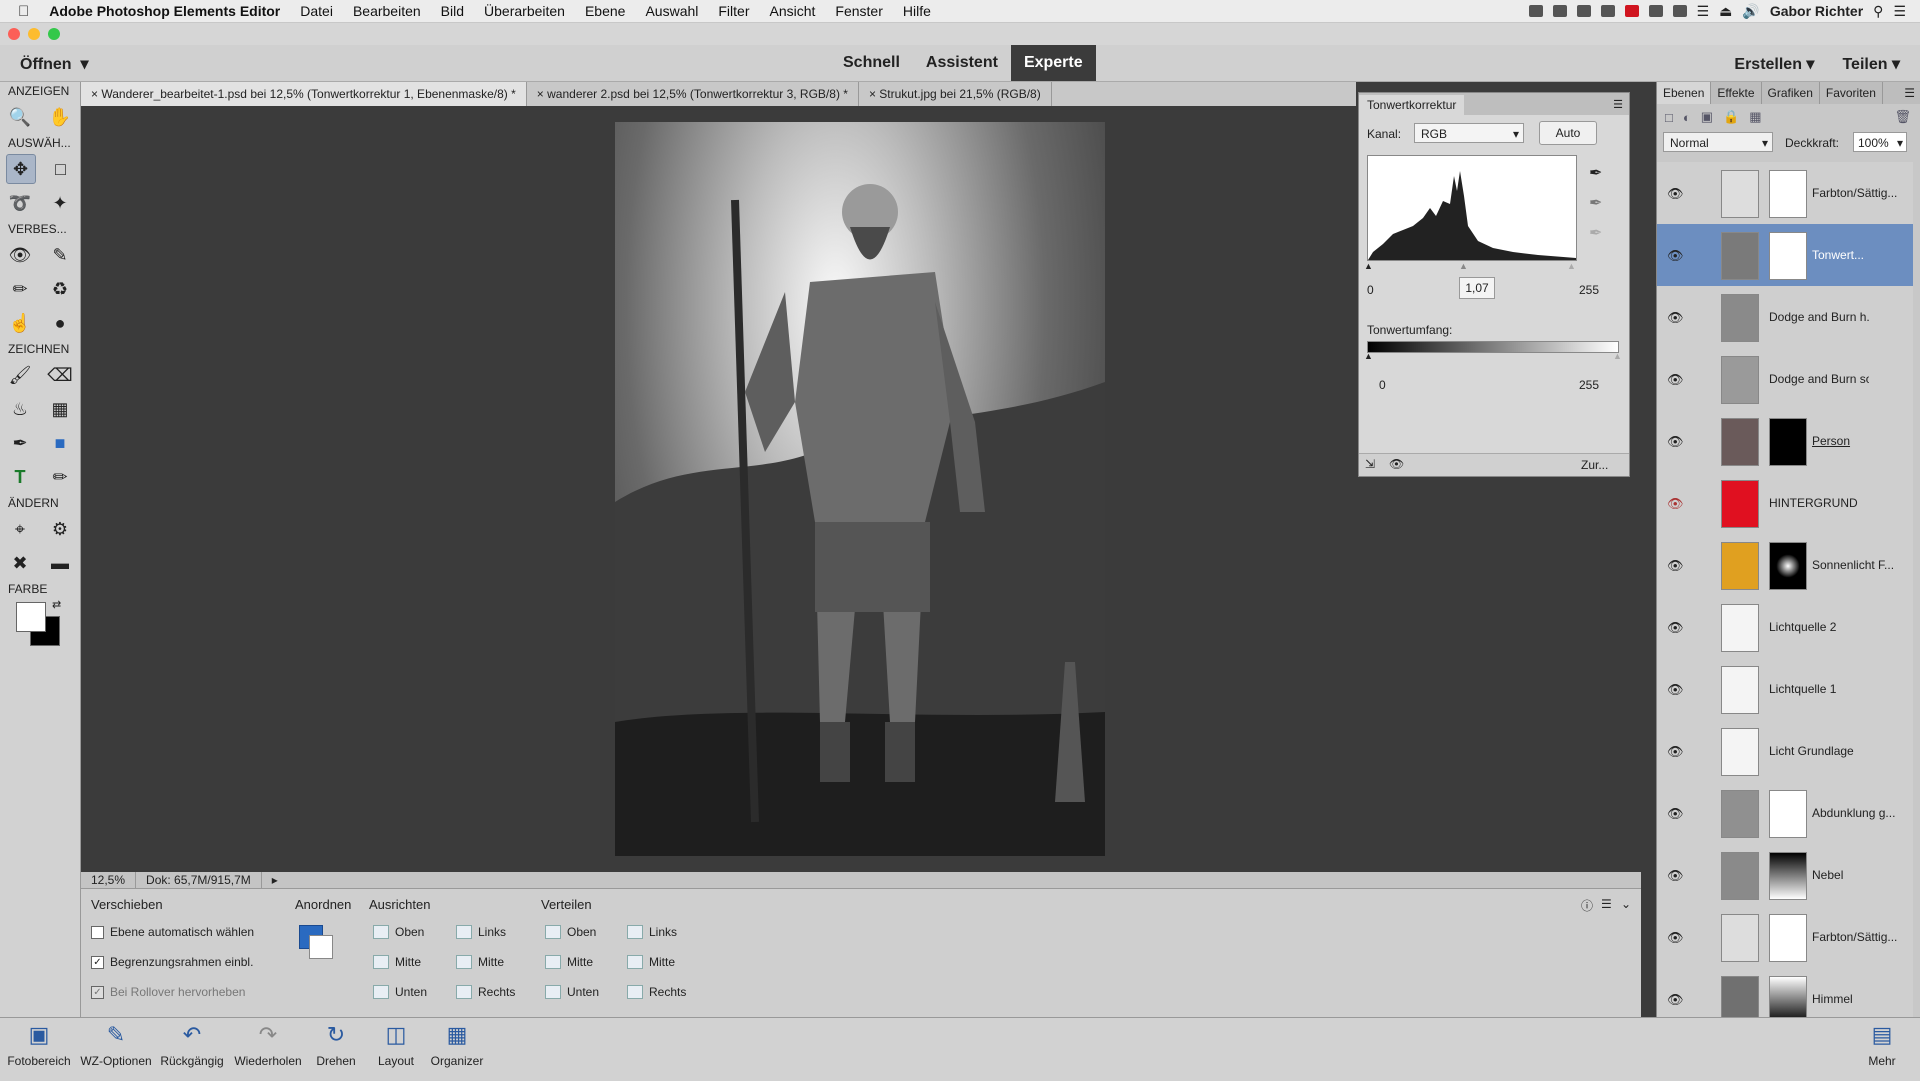 The image size is (1920, 1081). What do you see at coordinates (1607, 11) in the screenshot?
I see `evernote-icon` at bounding box center [1607, 11].